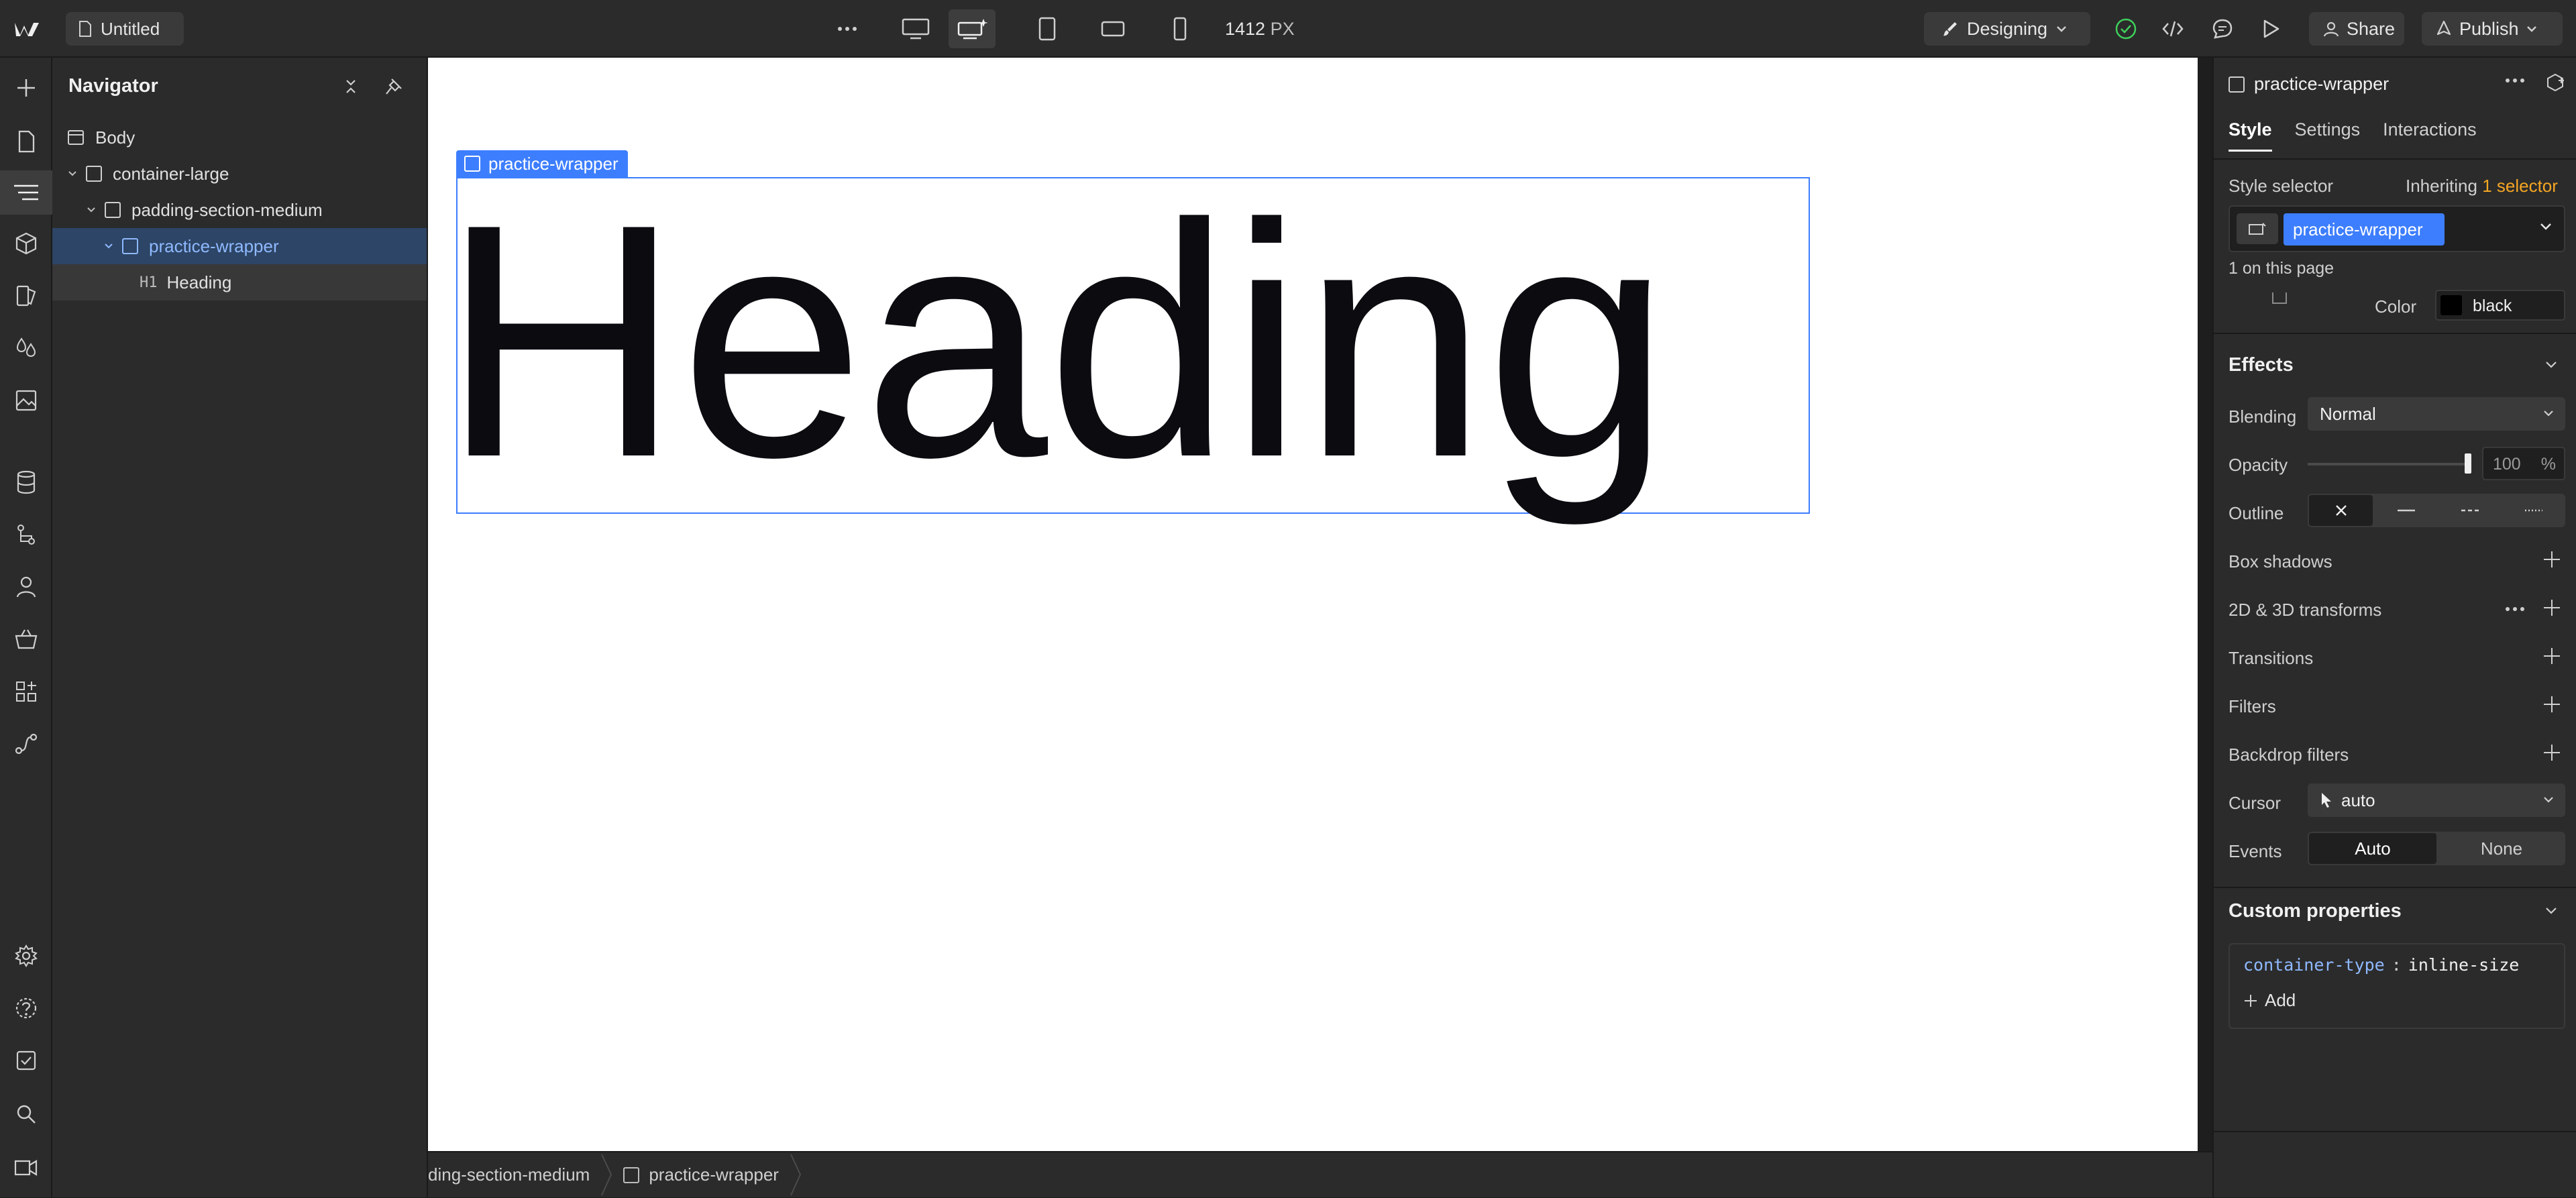 This screenshot has width=2576, height=1198. What do you see at coordinates (2222, 29) in the screenshot?
I see `comments-icon` at bounding box center [2222, 29].